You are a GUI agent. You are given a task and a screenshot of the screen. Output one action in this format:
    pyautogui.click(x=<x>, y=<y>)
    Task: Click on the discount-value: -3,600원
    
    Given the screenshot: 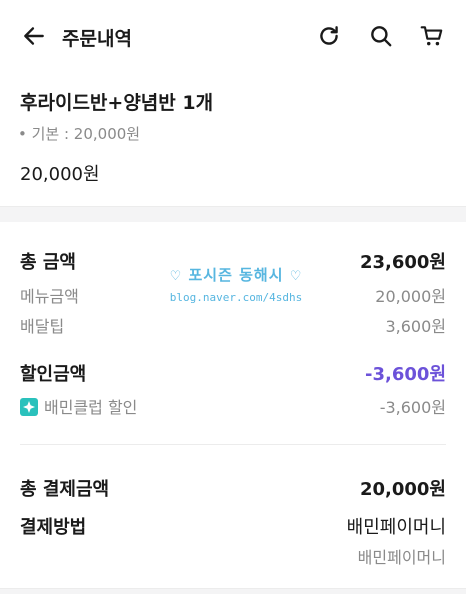 What is the action you would take?
    pyautogui.click(x=405, y=374)
    